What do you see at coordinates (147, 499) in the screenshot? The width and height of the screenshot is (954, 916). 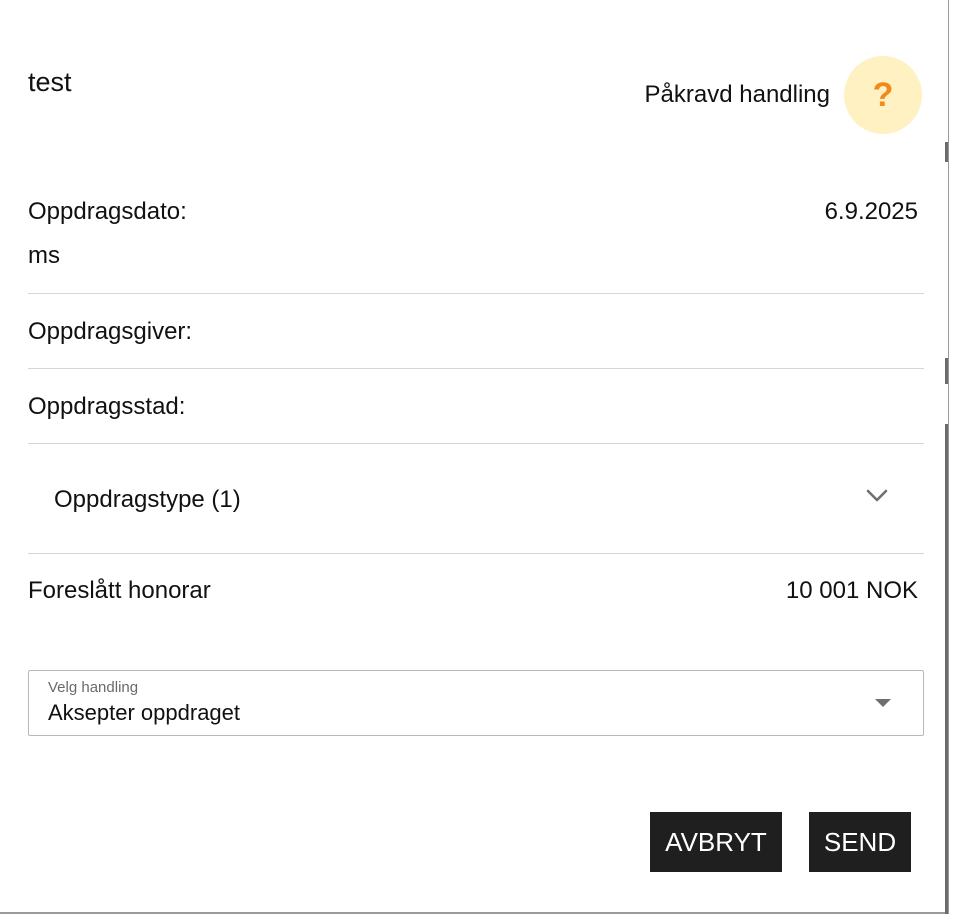 I see `assignment-type-label: Oppdragstype (1)` at bounding box center [147, 499].